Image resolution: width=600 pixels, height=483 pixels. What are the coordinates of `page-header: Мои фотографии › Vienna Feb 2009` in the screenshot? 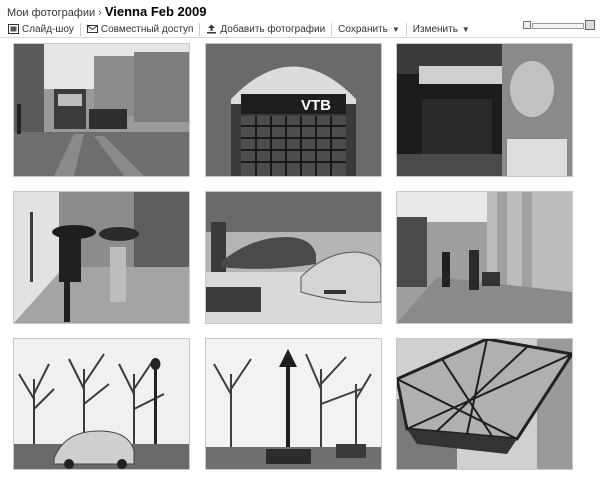 It's located at (107, 11).